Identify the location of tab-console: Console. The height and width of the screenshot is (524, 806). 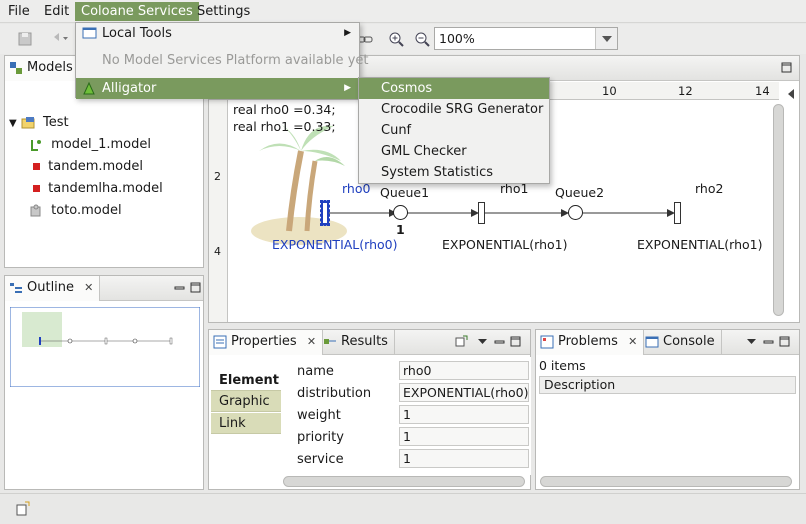
(681, 342).